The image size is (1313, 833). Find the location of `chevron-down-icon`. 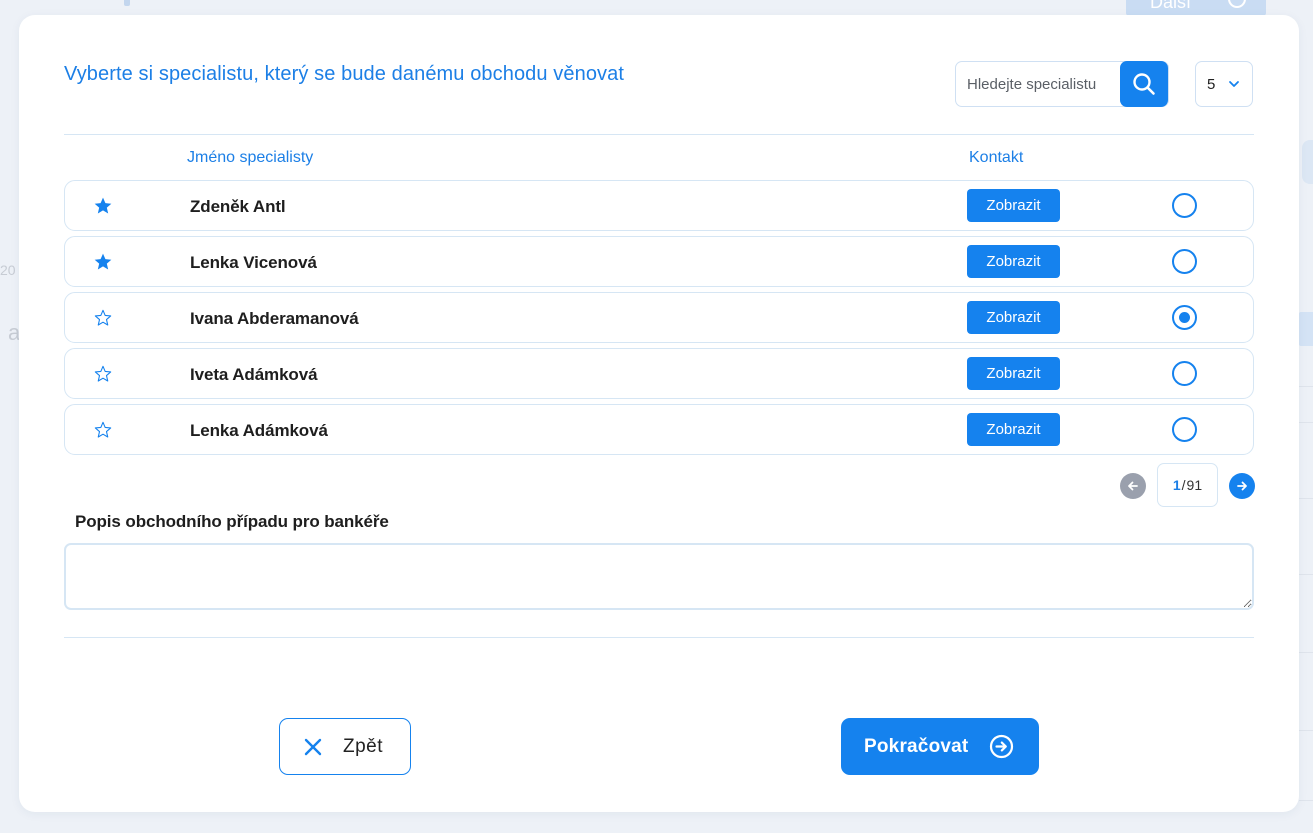

chevron-down-icon is located at coordinates (1234, 84).